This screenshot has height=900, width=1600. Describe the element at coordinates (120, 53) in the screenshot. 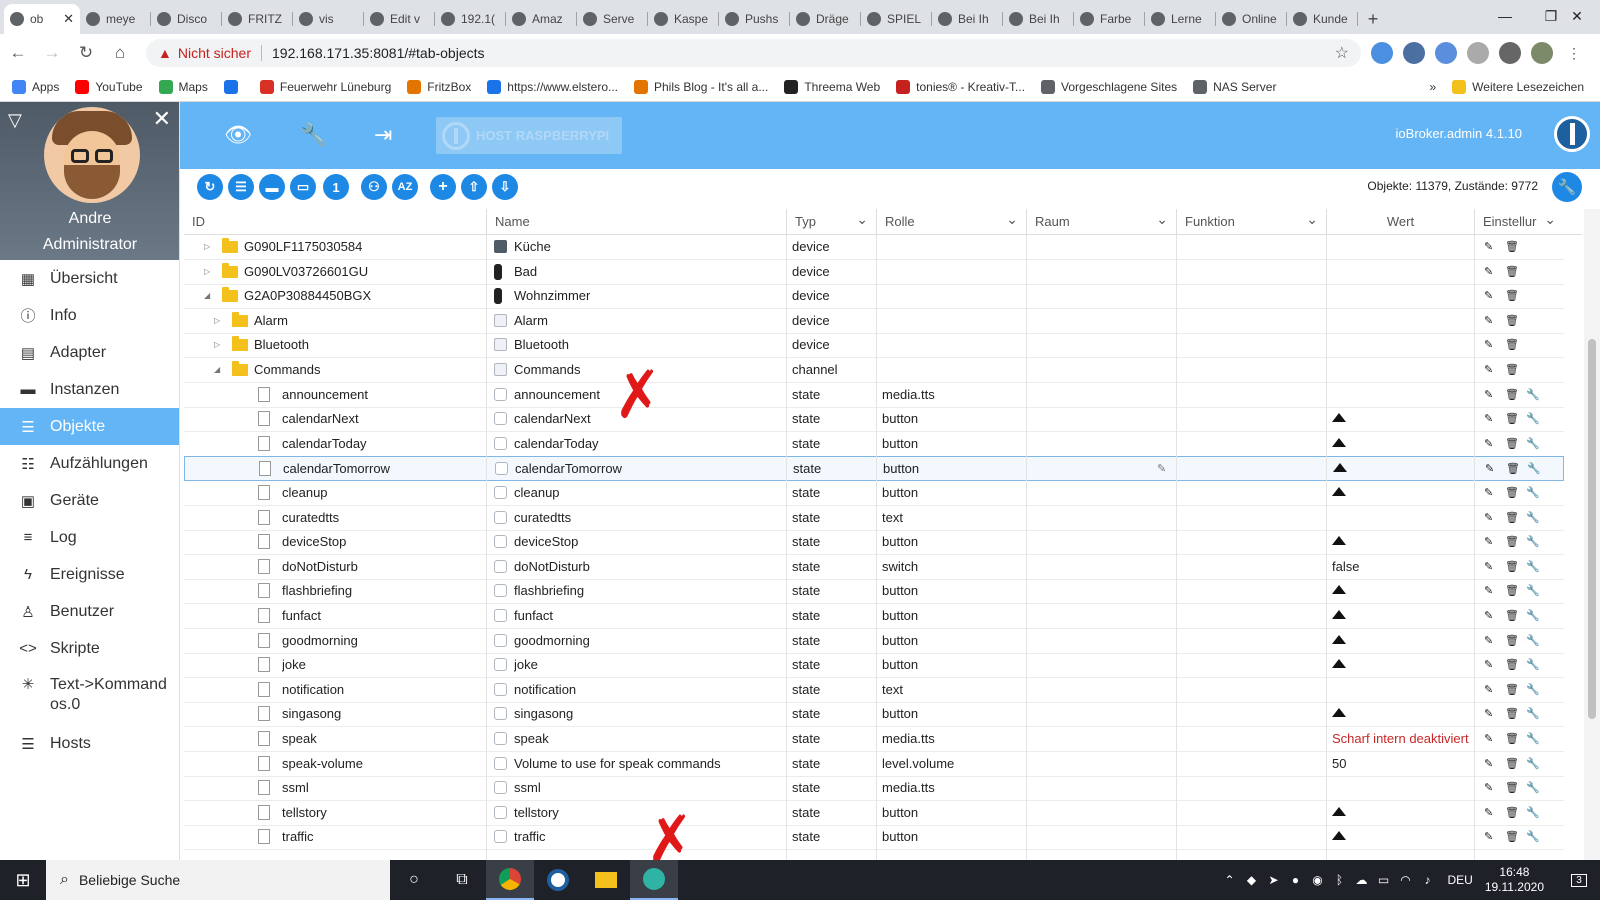

I see `home-icon: ⌂` at that location.